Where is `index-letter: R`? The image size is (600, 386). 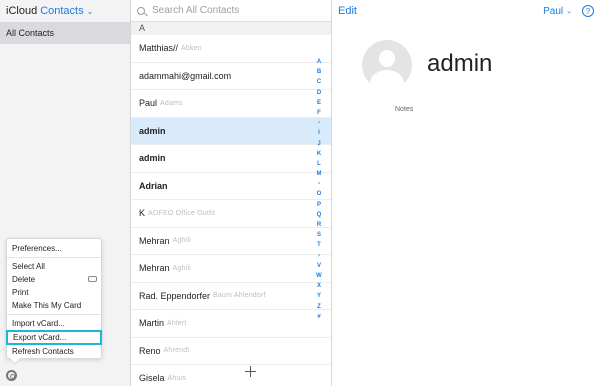 index-letter: R is located at coordinates (319, 225).